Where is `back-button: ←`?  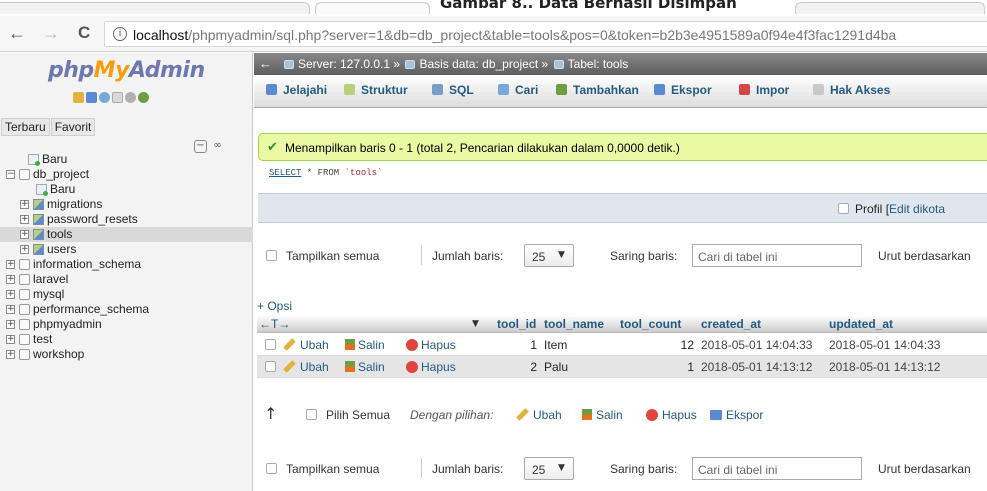 back-button: ← is located at coordinates (17, 33).